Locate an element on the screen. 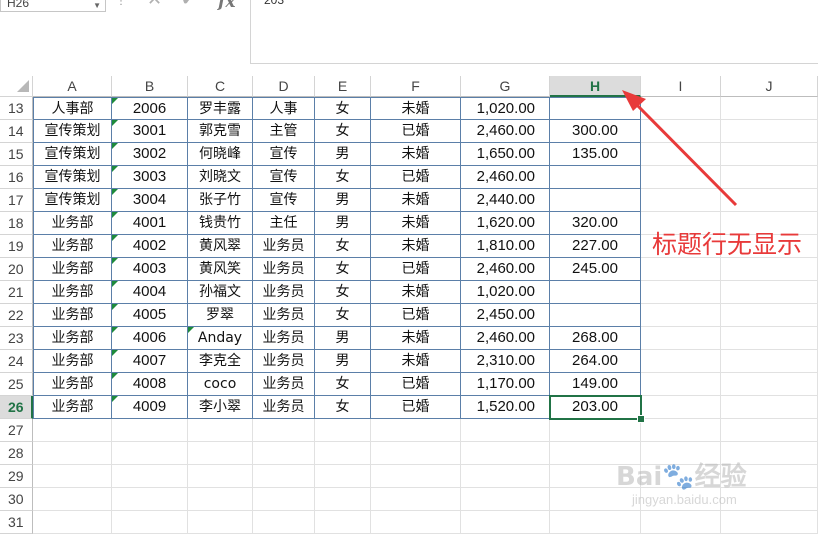  watermark-logo: Bai🐾经验 is located at coordinates (681, 477).